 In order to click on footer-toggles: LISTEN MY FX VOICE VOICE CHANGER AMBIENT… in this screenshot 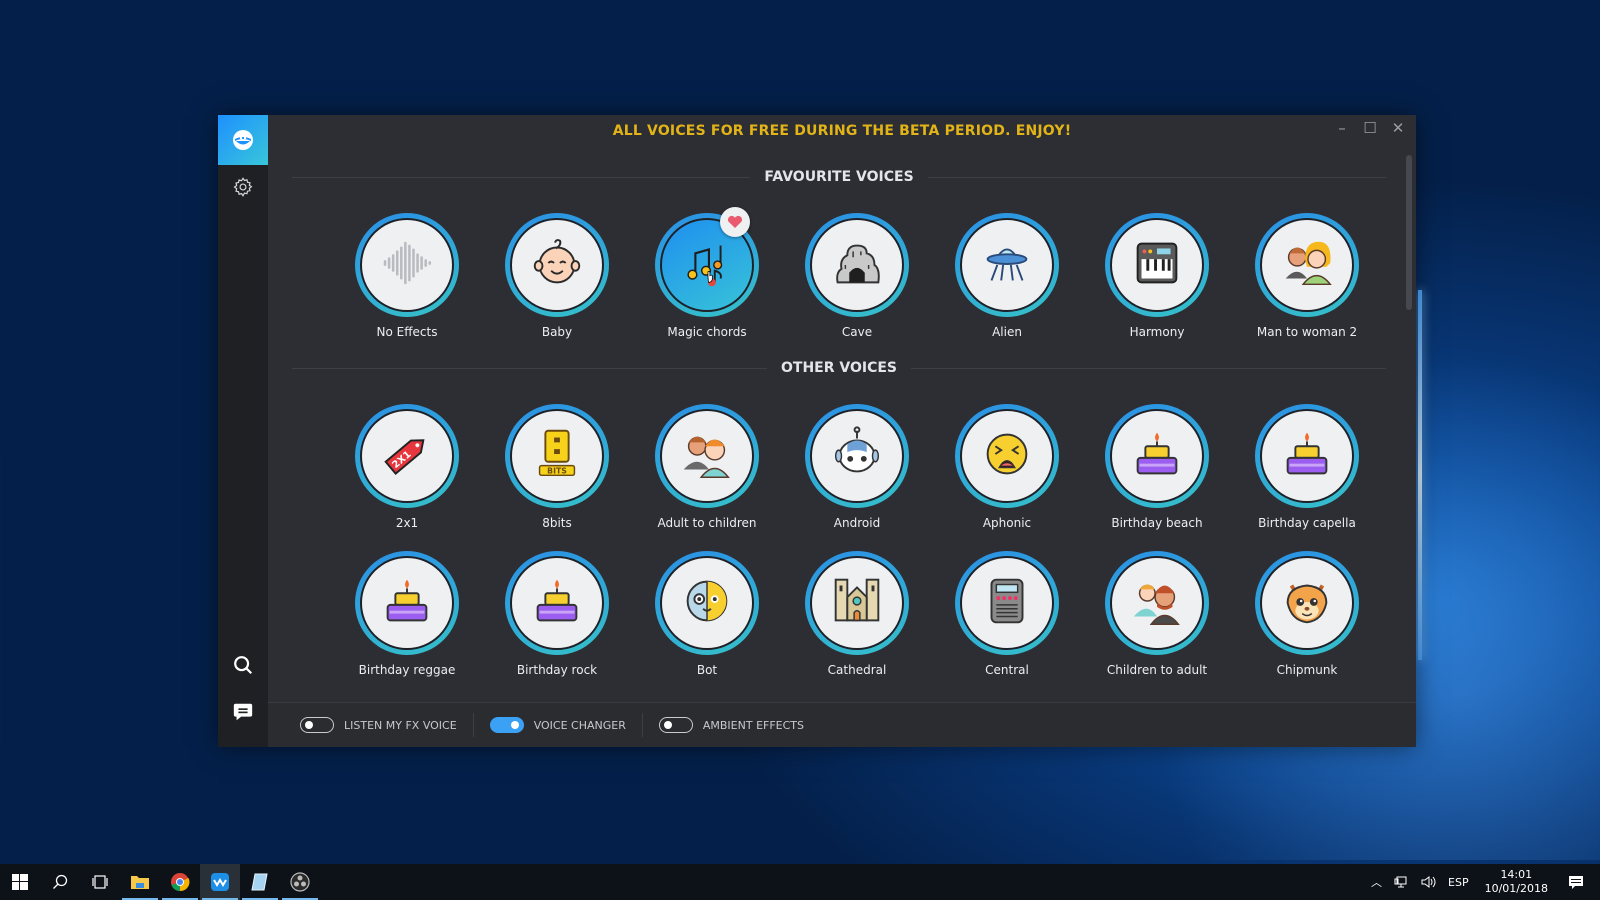, I will do `click(842, 724)`.